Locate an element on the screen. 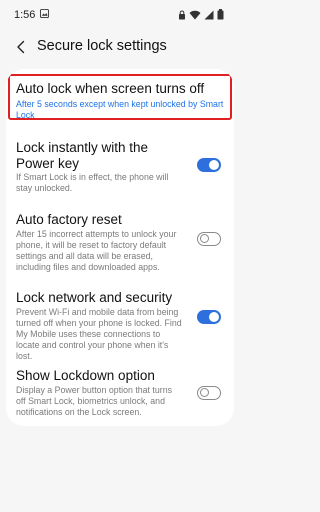 The height and width of the screenshot is (512, 320). signal-icon is located at coordinates (209, 14).